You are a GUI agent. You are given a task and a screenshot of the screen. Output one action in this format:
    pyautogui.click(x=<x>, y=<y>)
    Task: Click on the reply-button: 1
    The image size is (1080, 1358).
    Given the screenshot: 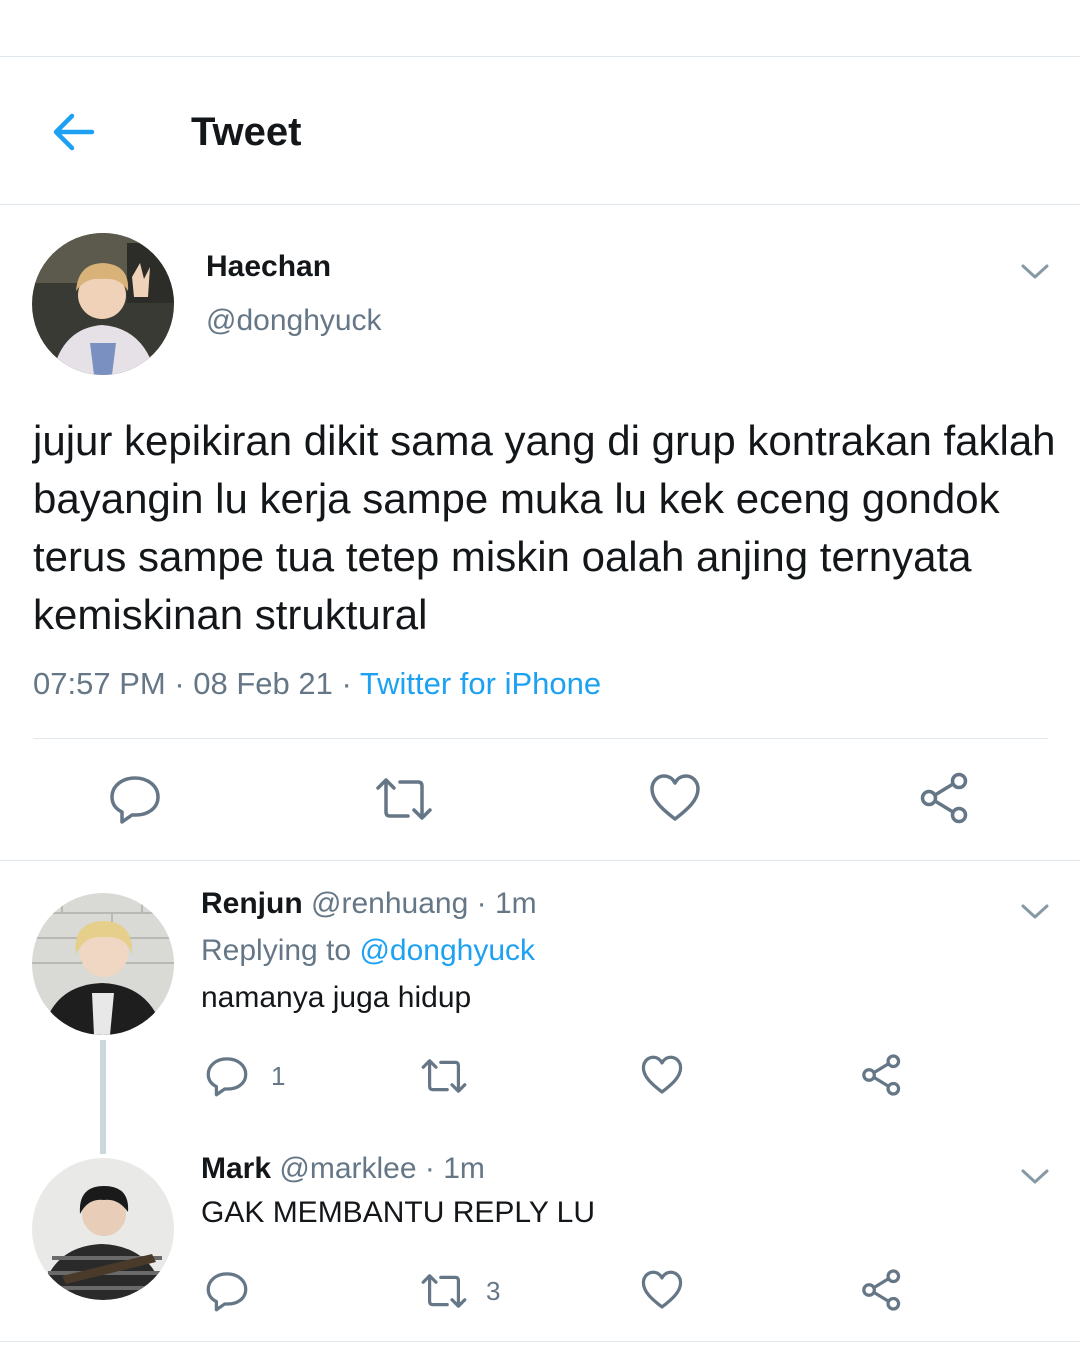 What is the action you would take?
    pyautogui.click(x=245, y=1076)
    